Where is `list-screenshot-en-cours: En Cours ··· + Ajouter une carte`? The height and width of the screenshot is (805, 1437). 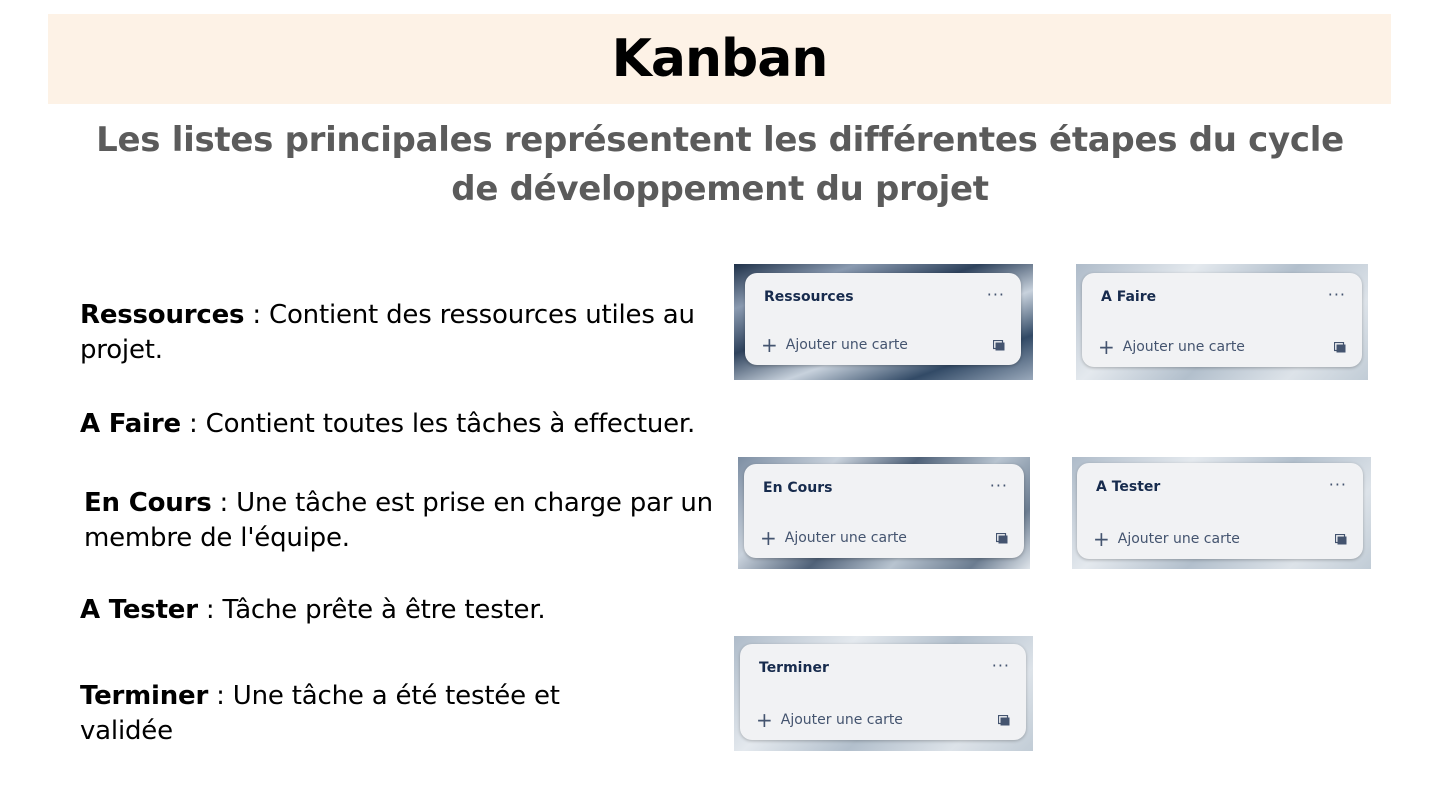
list-screenshot-en-cours: En Cours ··· + Ajouter une carte is located at coordinates (884, 513).